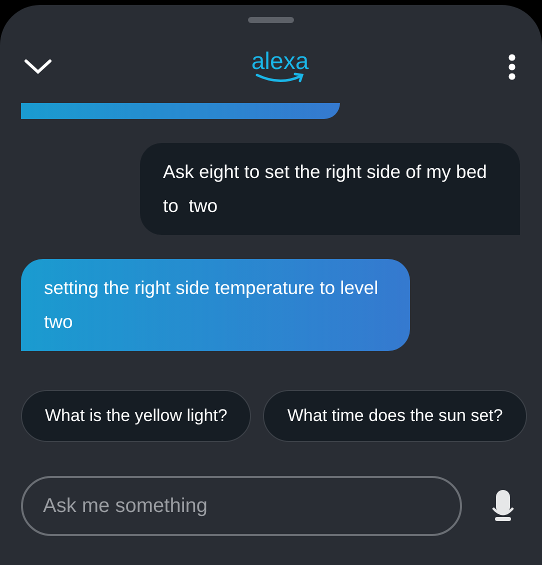 The width and height of the screenshot is (542, 565). I want to click on input-field: Ask me something, so click(241, 506).